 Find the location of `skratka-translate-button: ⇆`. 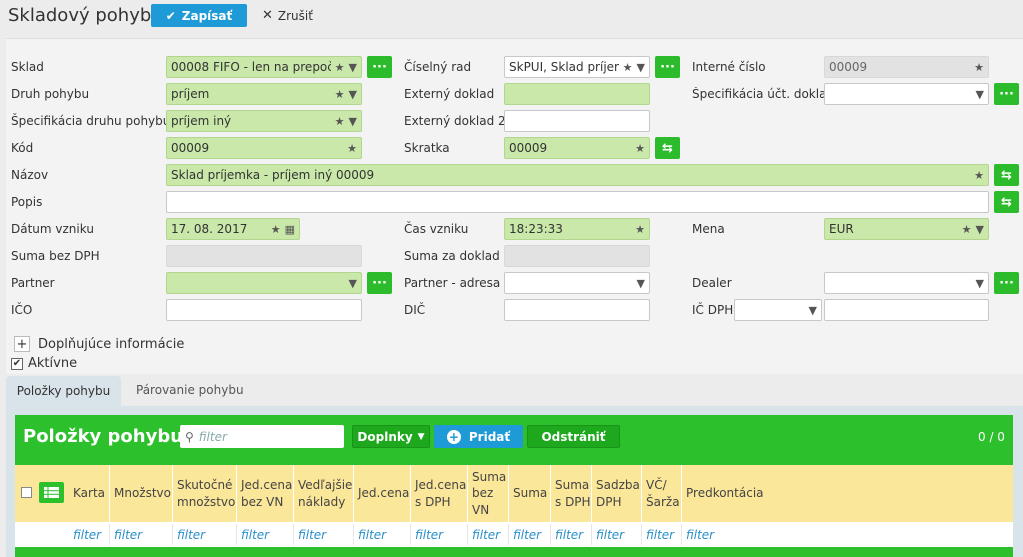

skratka-translate-button: ⇆ is located at coordinates (667, 148).